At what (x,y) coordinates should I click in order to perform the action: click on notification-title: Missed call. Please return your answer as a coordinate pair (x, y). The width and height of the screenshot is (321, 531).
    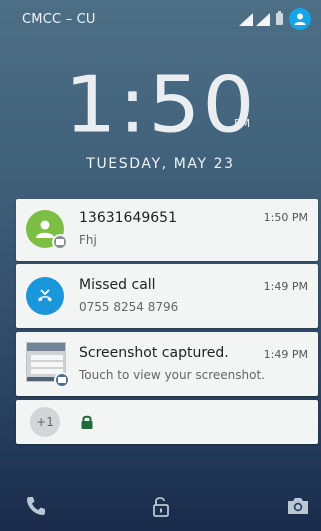
    Looking at the image, I should click on (117, 285).